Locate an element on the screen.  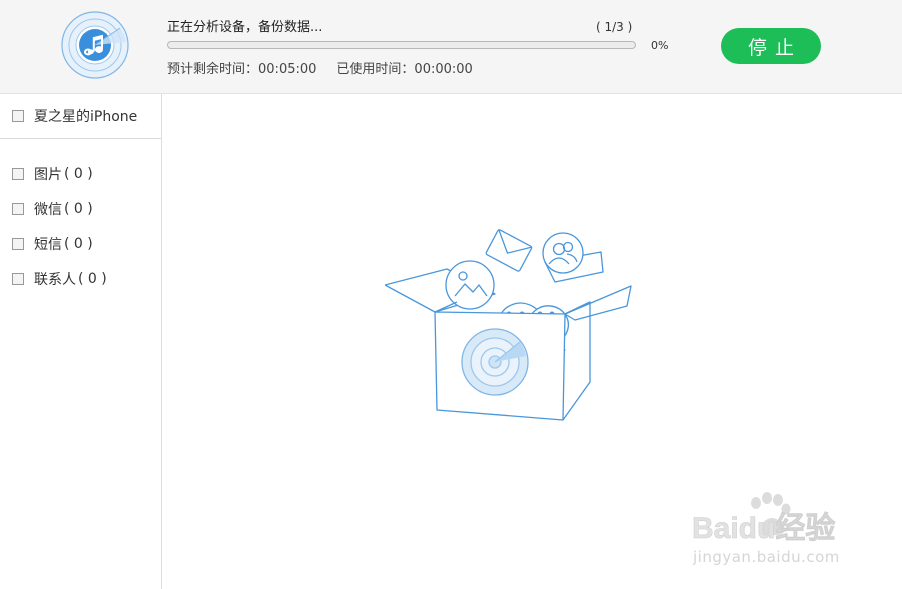
open-box-illustration is located at coordinates (508, 324).